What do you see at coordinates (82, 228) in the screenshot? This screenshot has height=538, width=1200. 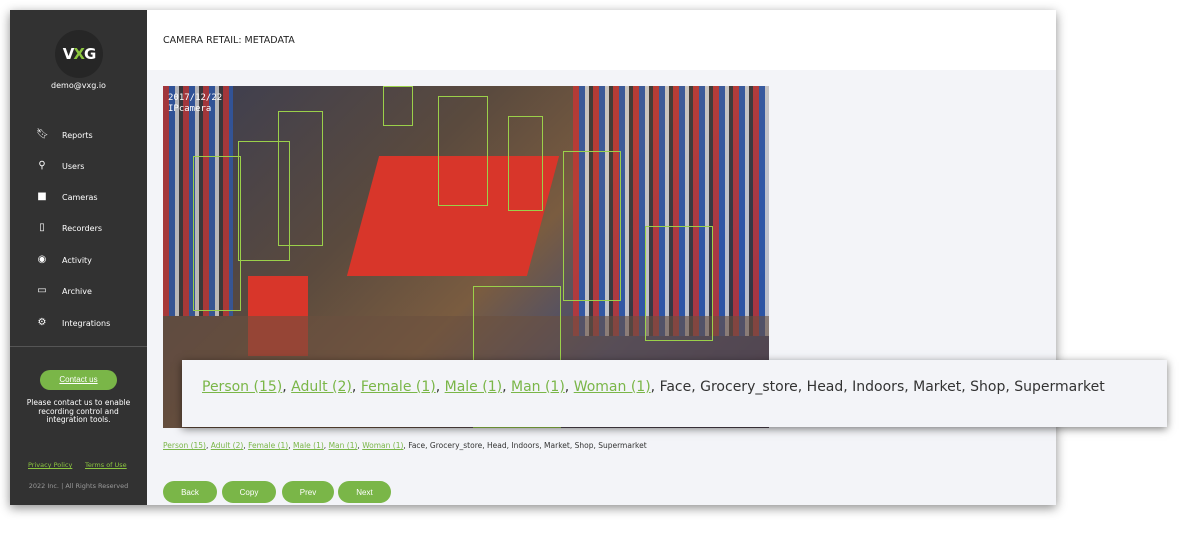 I see `sidebar-item-label: Recorders` at bounding box center [82, 228].